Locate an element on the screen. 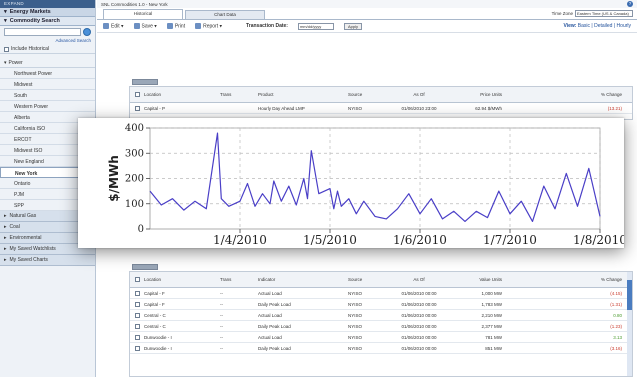 The image size is (637, 377). sidebar-group-label: My Saved Charts is located at coordinates (28, 260).